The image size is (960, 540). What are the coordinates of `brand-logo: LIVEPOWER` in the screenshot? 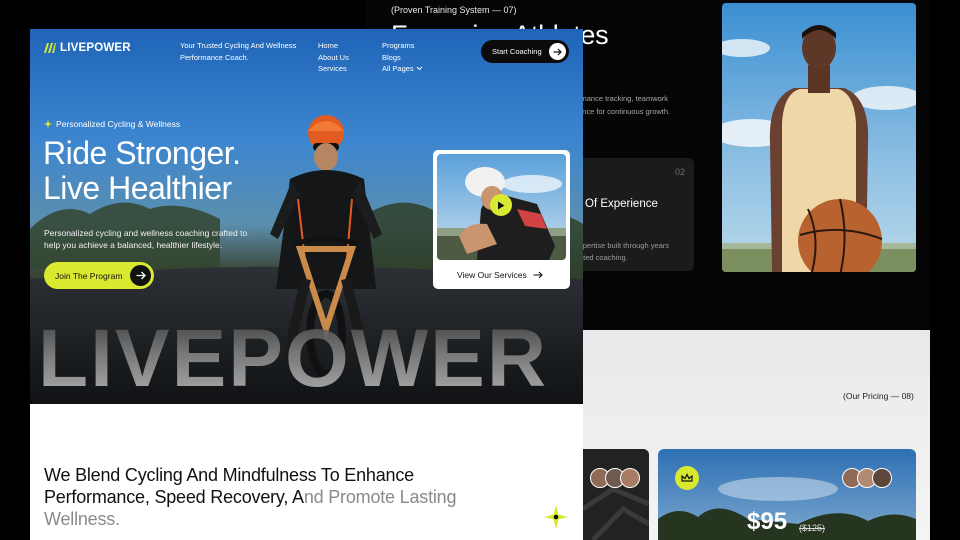 It's located at (87, 48).